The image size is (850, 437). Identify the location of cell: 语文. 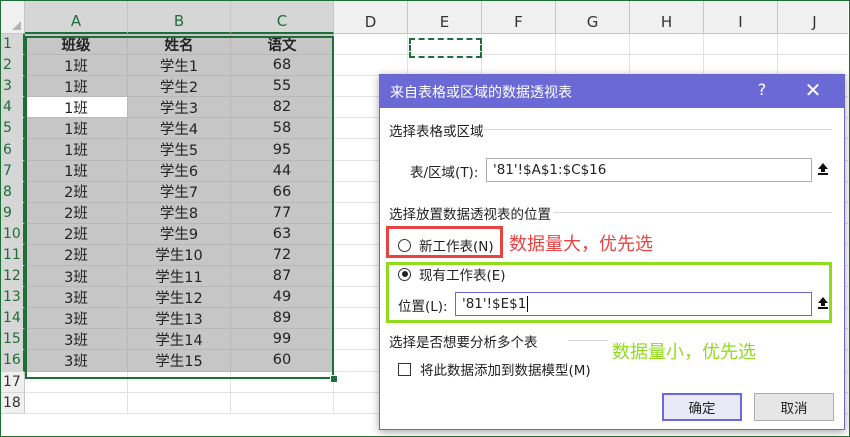
(282, 45).